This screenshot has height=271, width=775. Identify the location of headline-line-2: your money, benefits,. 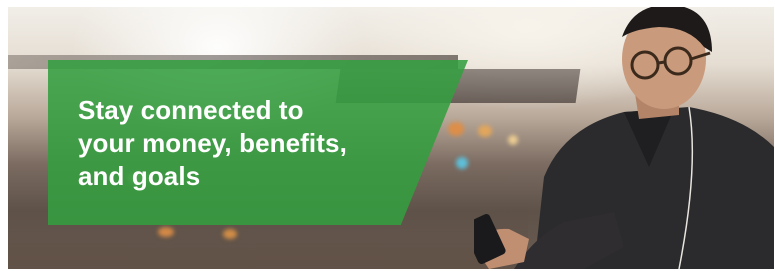
(212, 143).